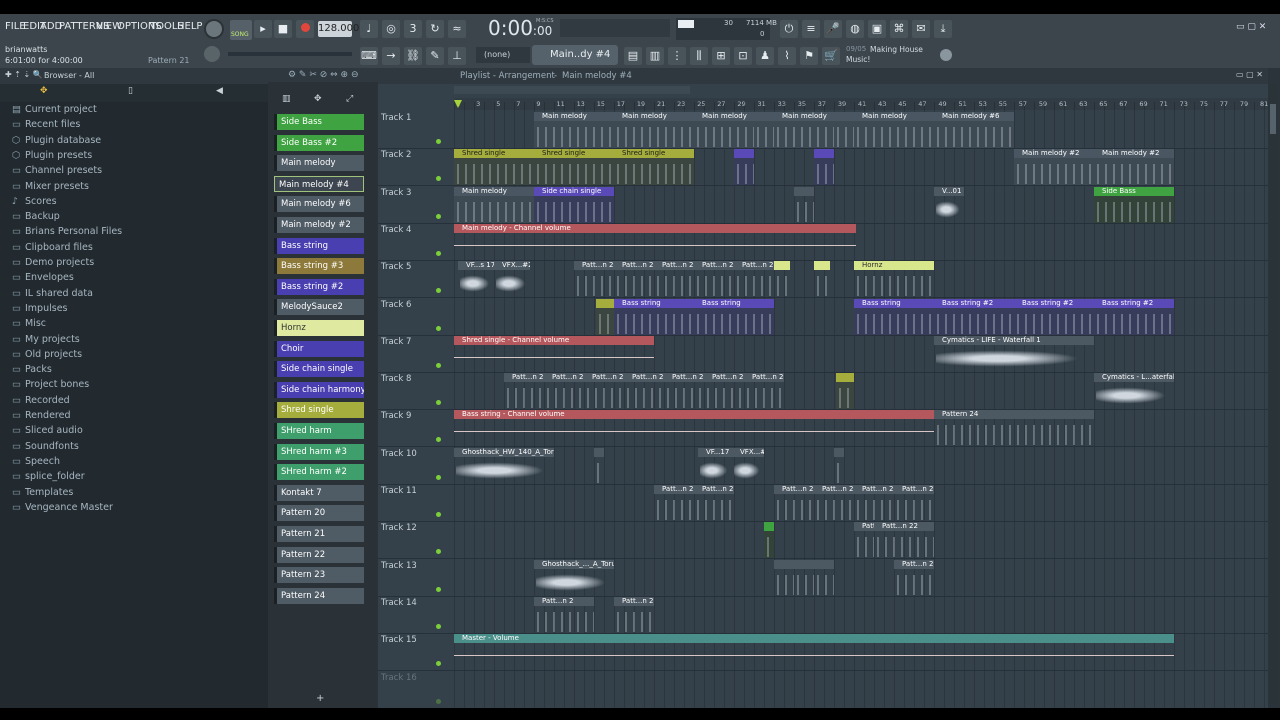  I want to click on plugin-database-icon: ⚑, so click(809, 56).